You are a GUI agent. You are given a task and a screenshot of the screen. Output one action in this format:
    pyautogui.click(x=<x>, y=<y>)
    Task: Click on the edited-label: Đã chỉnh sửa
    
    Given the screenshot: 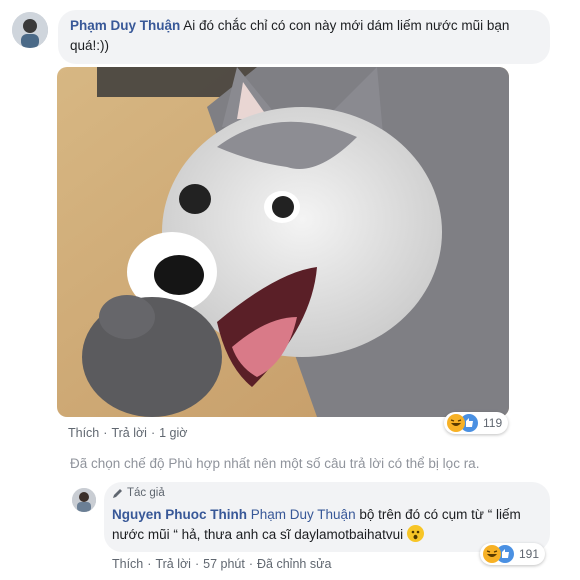 What is the action you would take?
    pyautogui.click(x=294, y=564)
    